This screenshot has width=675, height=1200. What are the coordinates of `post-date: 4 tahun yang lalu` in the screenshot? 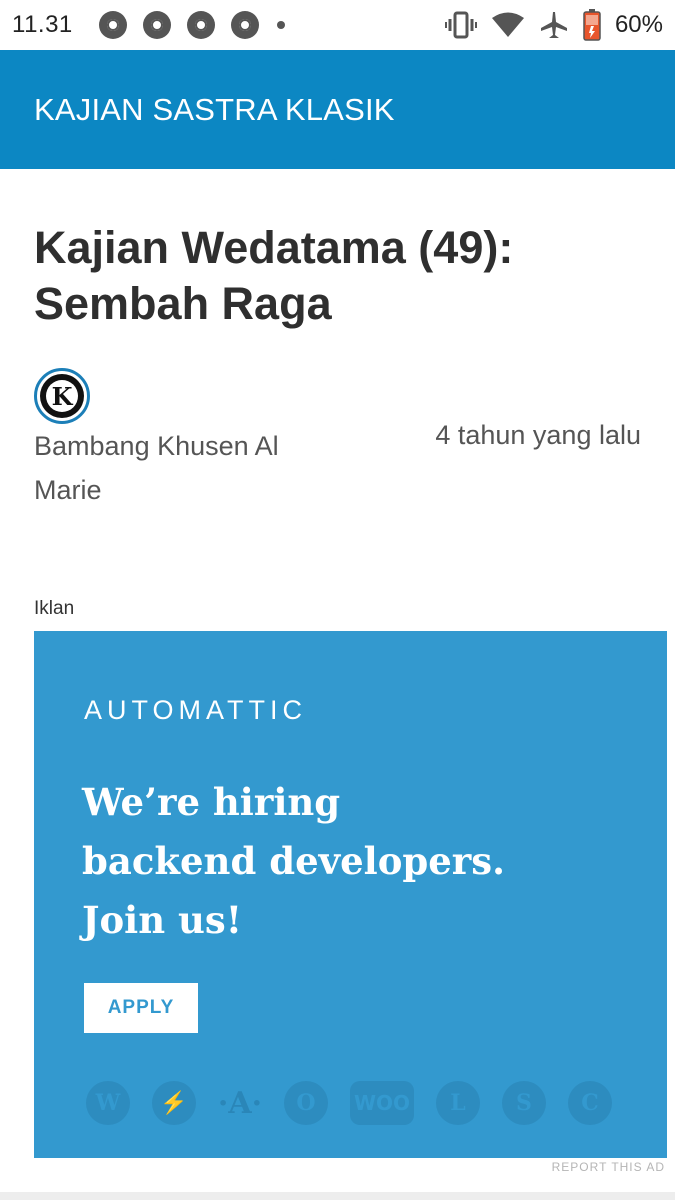 It's located at (538, 435).